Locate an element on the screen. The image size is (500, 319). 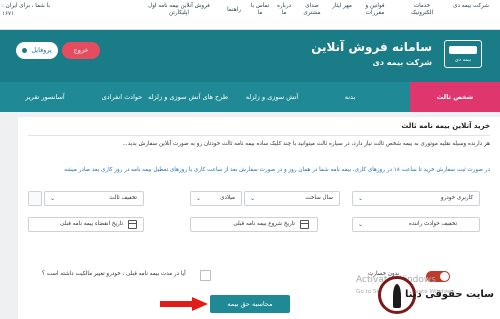
calendar-type-select: میلادی ⌄ is located at coordinates (216, 198).